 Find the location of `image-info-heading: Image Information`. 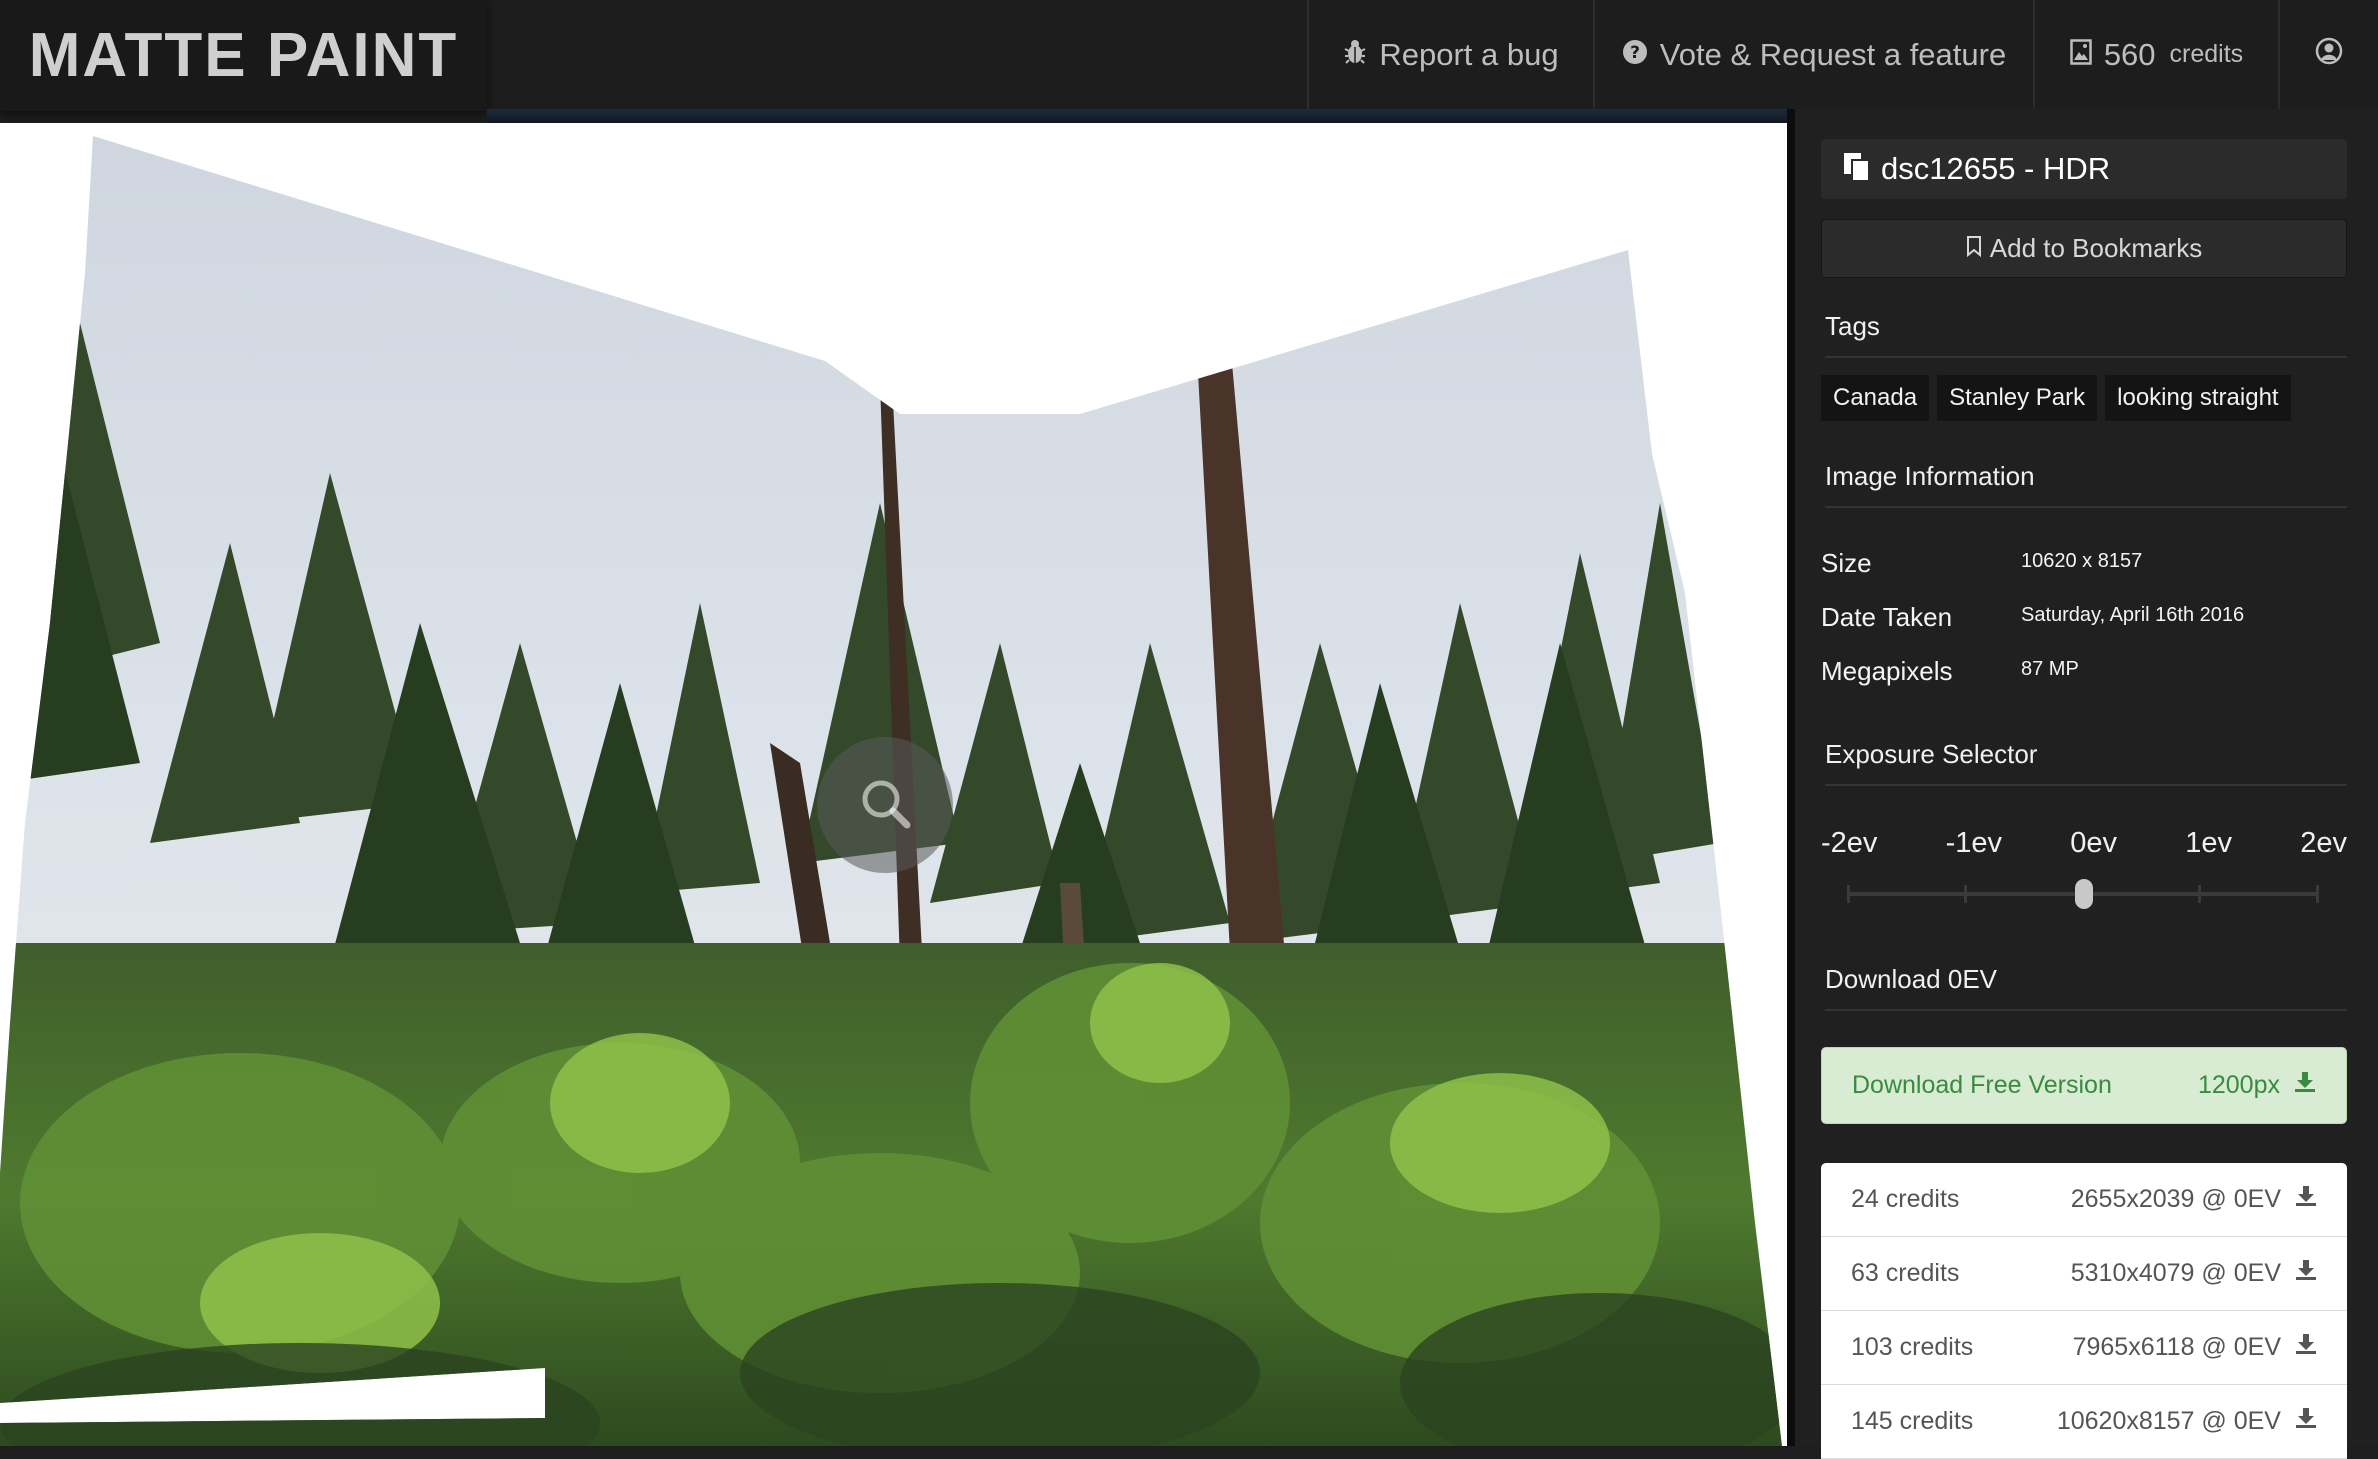

image-info-heading: Image Information is located at coordinates (2086, 484).